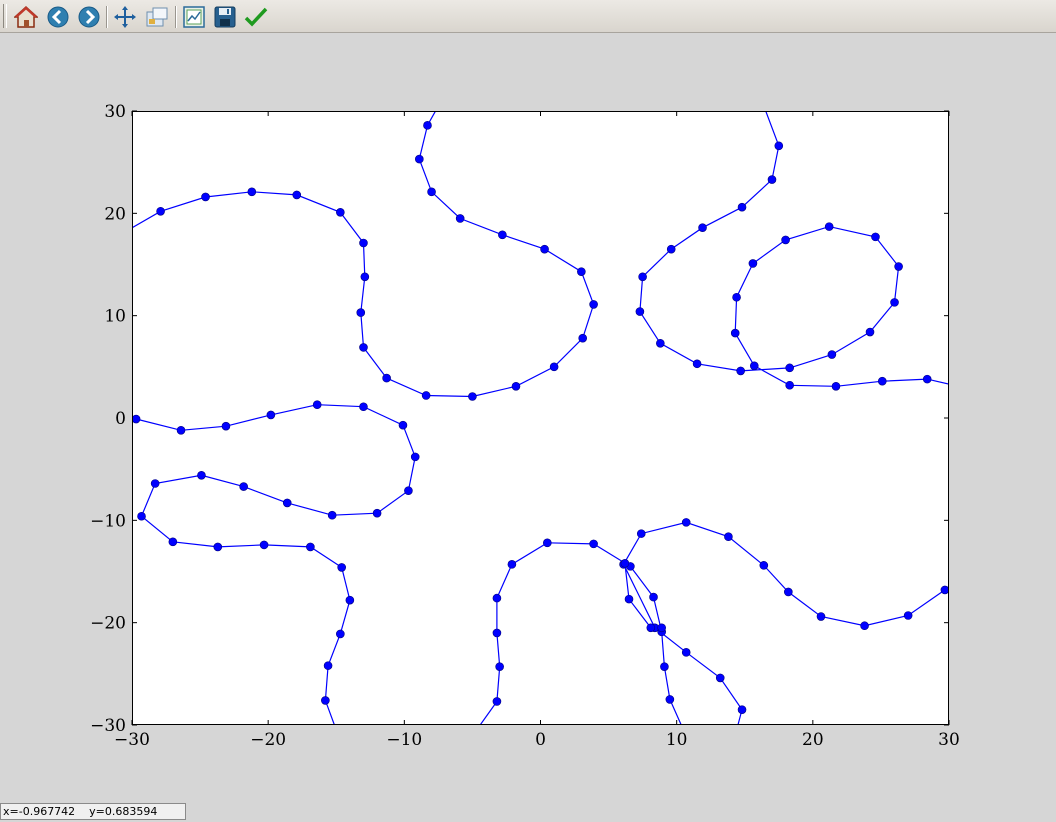 The width and height of the screenshot is (1056, 822). I want to click on forward-arrow-icon, so click(89, 17).